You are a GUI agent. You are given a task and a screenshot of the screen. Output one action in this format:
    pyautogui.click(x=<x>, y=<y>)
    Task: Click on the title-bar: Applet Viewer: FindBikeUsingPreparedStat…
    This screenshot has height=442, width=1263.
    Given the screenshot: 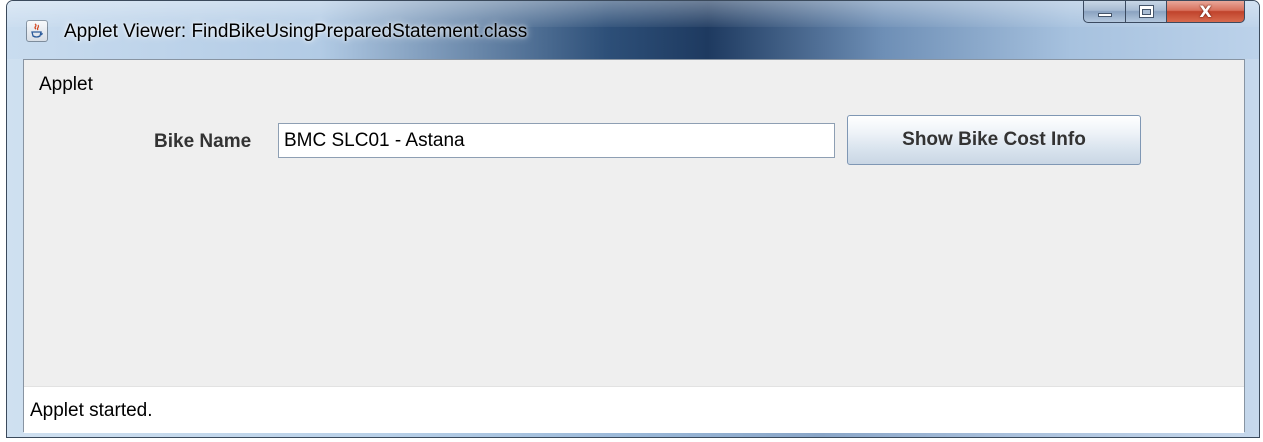 What is the action you would take?
    pyautogui.click(x=633, y=30)
    